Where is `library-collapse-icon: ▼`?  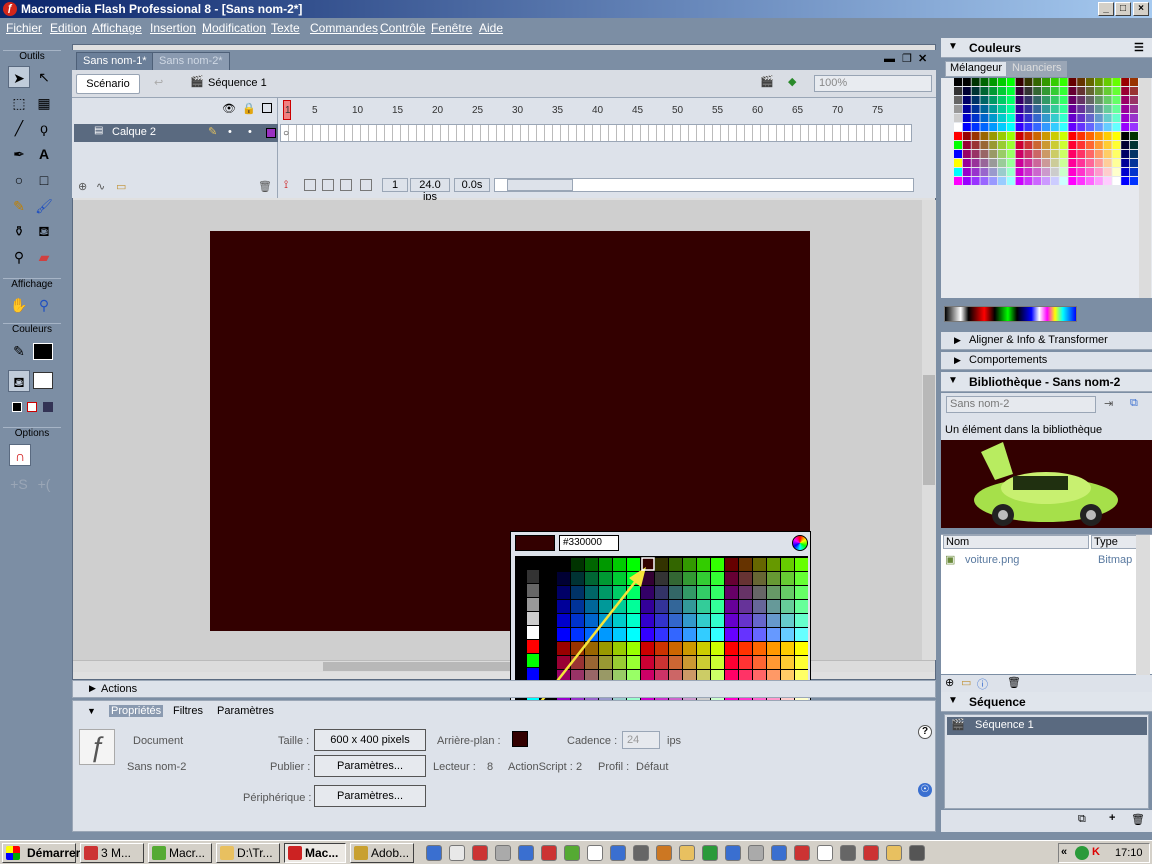
library-collapse-icon: ▼ is located at coordinates (953, 380).